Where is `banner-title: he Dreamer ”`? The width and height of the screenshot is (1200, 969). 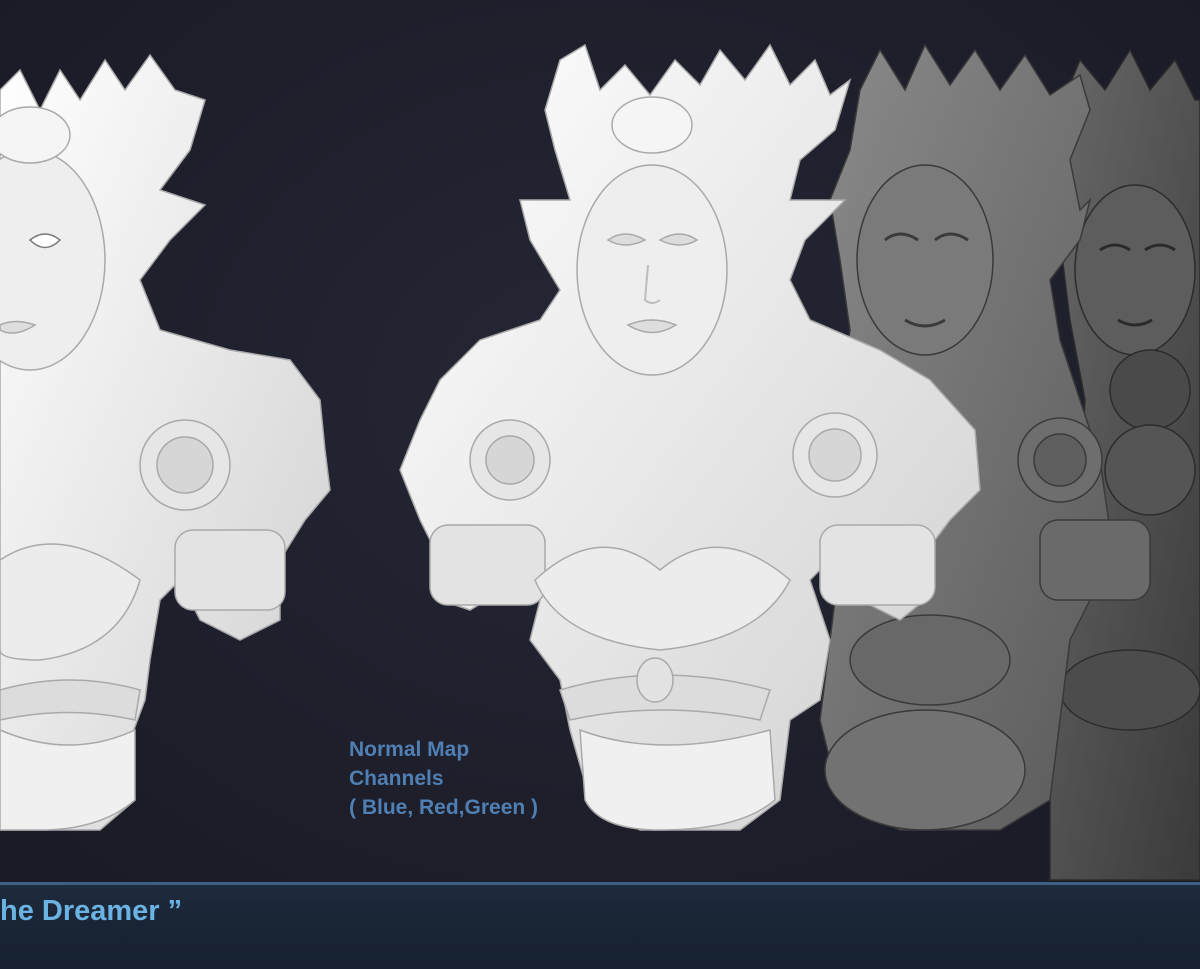 banner-title: he Dreamer ” is located at coordinates (91, 911).